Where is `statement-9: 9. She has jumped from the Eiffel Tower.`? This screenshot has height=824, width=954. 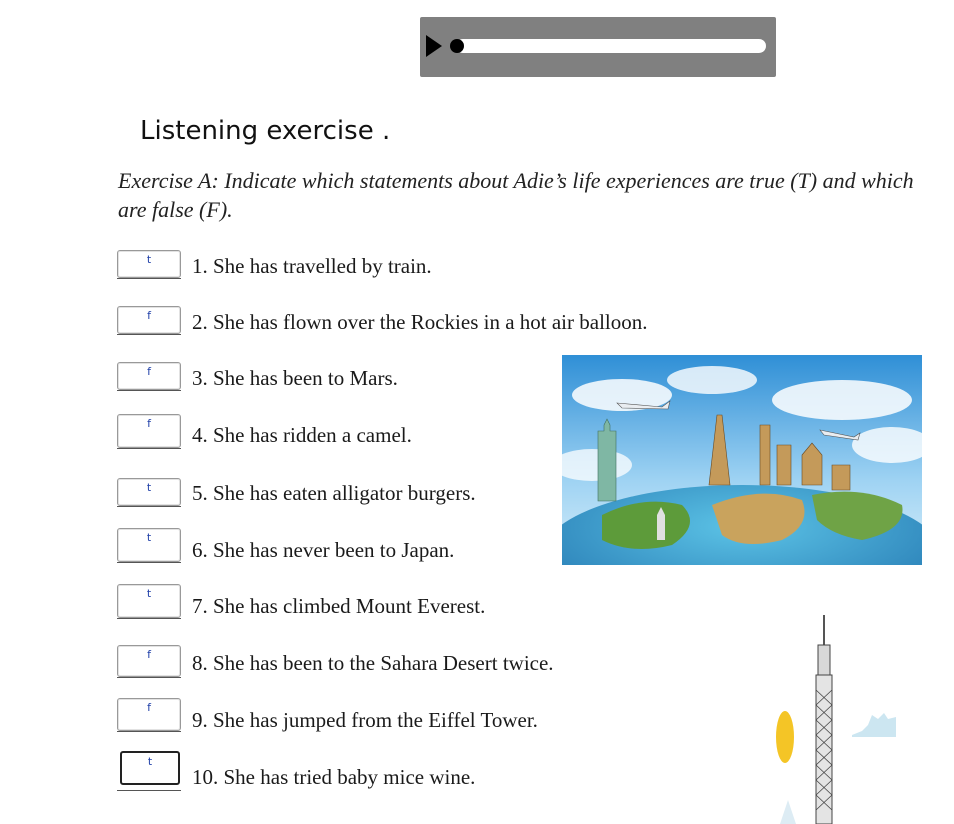 statement-9: 9. She has jumped from the Eiffel Tower. is located at coordinates (365, 720).